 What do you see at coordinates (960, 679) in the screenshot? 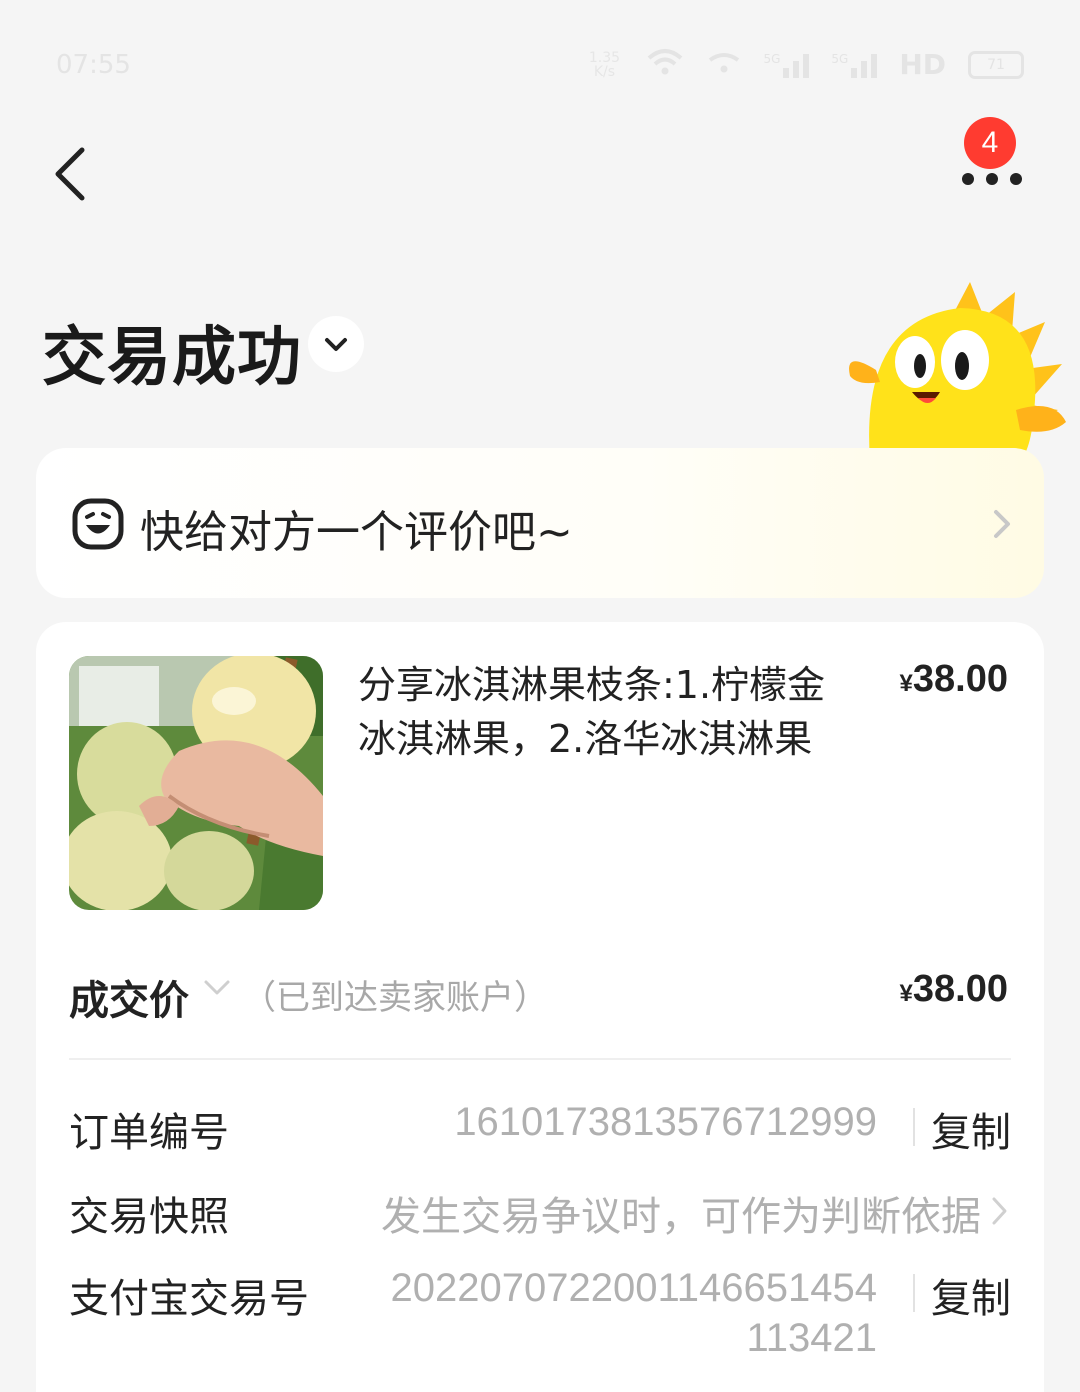
I see `product-price-value: 38.00` at bounding box center [960, 679].